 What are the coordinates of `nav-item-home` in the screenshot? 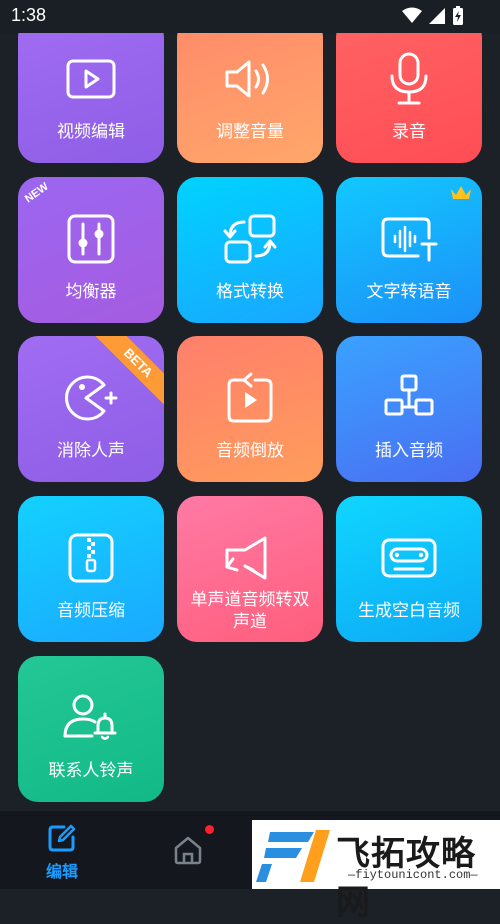 It's located at (188, 850).